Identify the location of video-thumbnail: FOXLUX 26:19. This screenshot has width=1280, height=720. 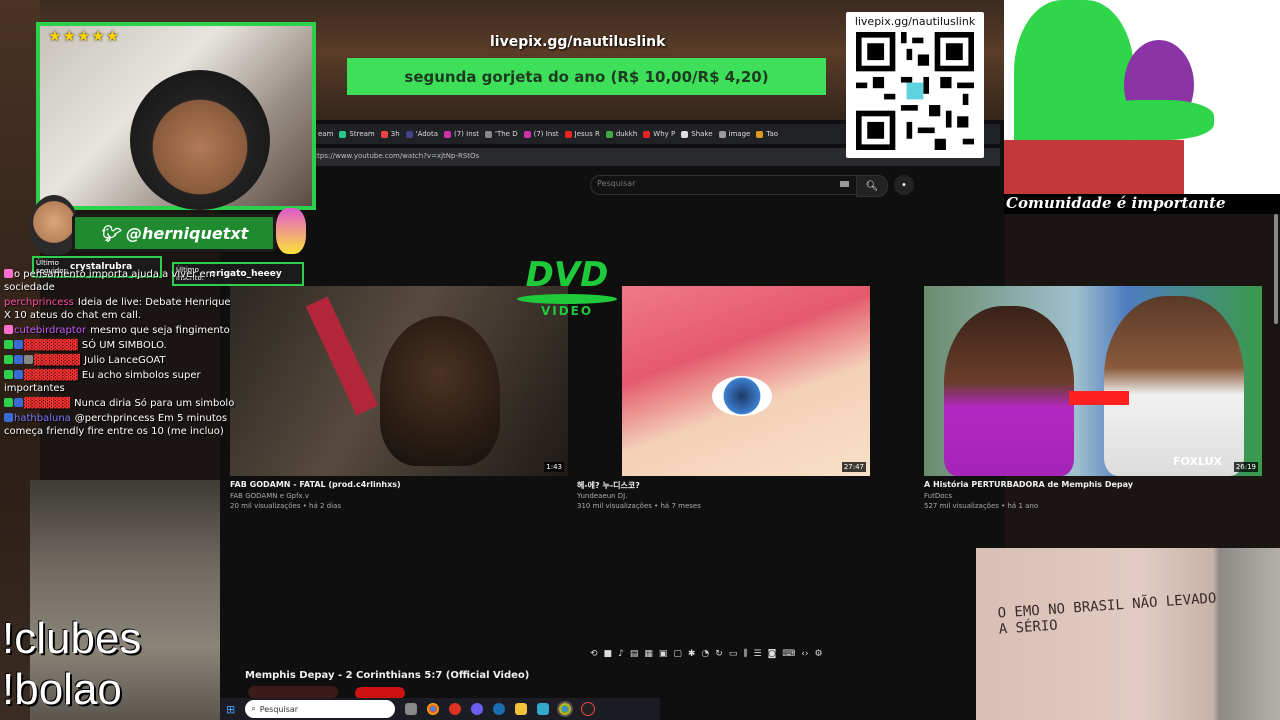
(1093, 381).